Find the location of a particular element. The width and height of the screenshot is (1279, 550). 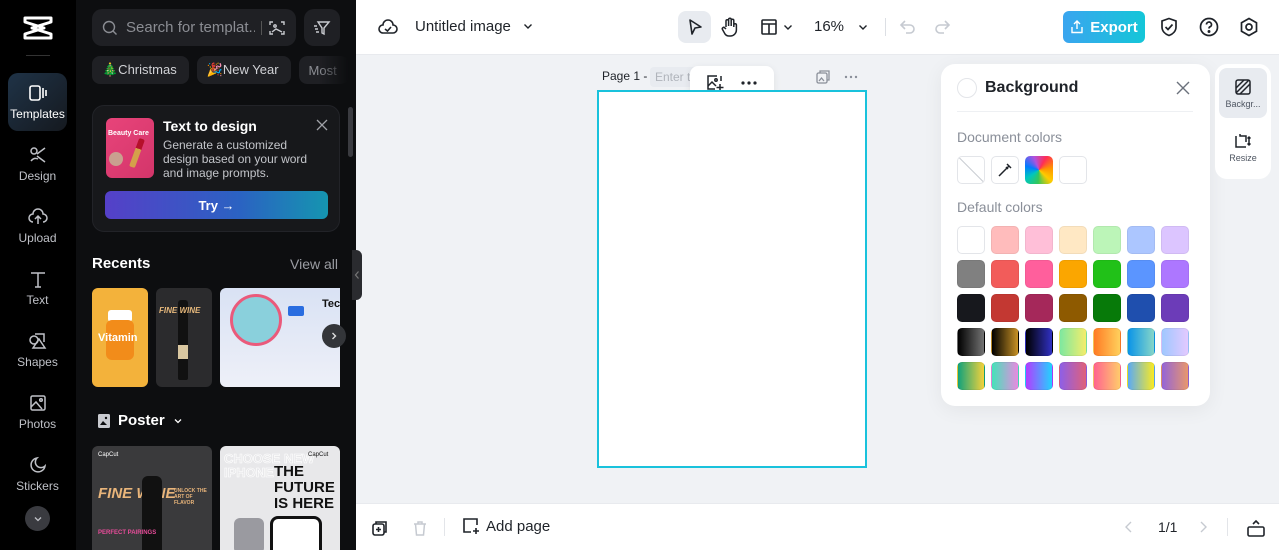

layout-icon is located at coordinates (769, 27).